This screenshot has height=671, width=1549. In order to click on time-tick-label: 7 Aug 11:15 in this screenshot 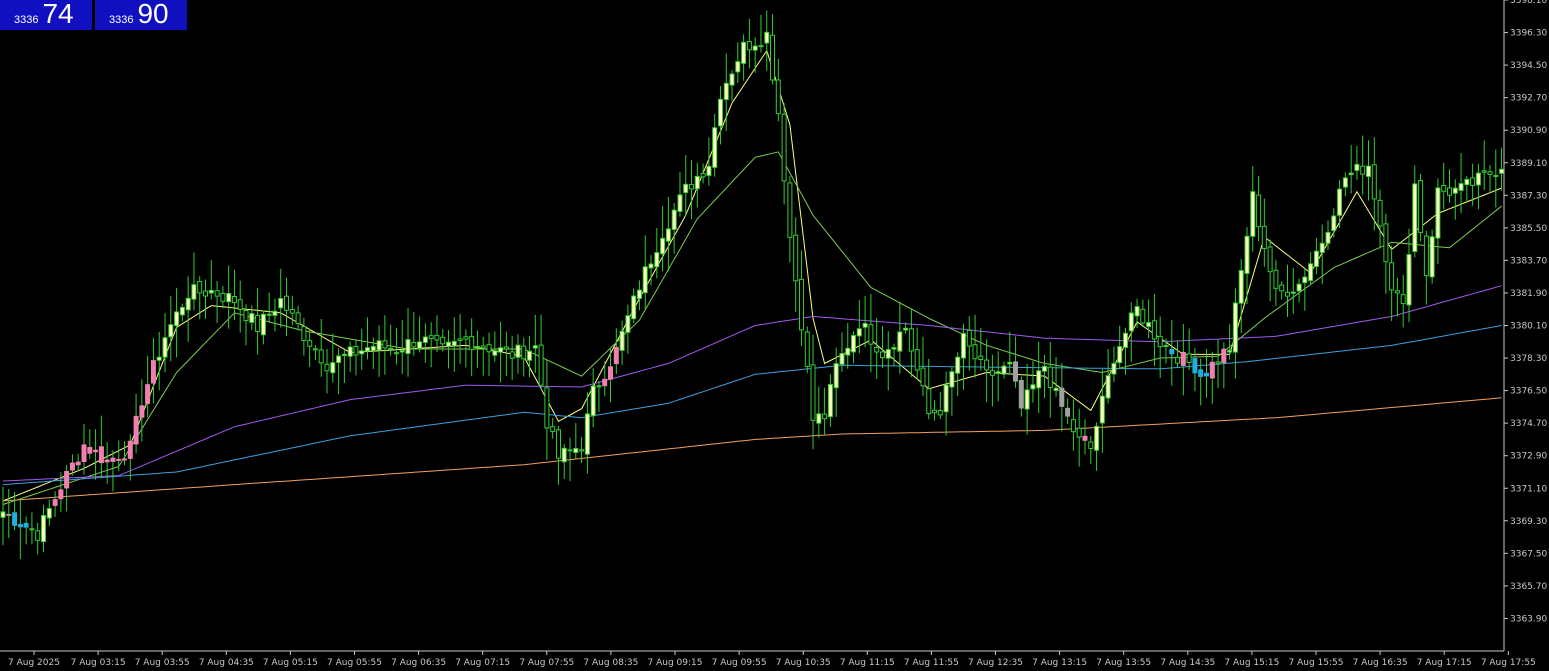, I will do `click(867, 663)`.